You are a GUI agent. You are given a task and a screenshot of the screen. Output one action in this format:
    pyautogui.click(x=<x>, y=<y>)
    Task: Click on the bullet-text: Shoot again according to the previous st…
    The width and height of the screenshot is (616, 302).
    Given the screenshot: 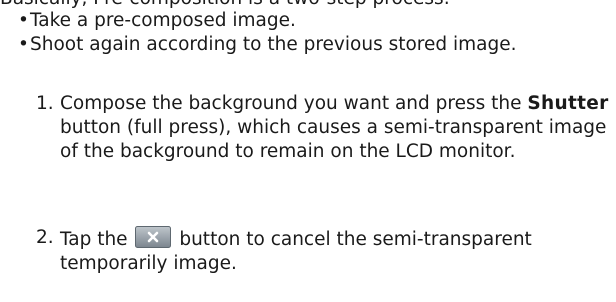 What is the action you would take?
    pyautogui.click(x=273, y=44)
    